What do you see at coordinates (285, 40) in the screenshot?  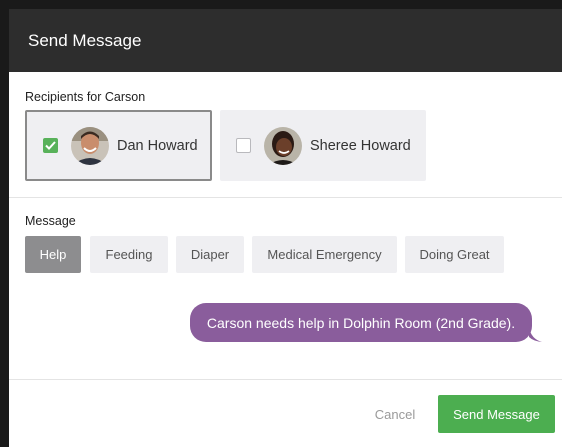 I see `modal-header: Send Message` at bounding box center [285, 40].